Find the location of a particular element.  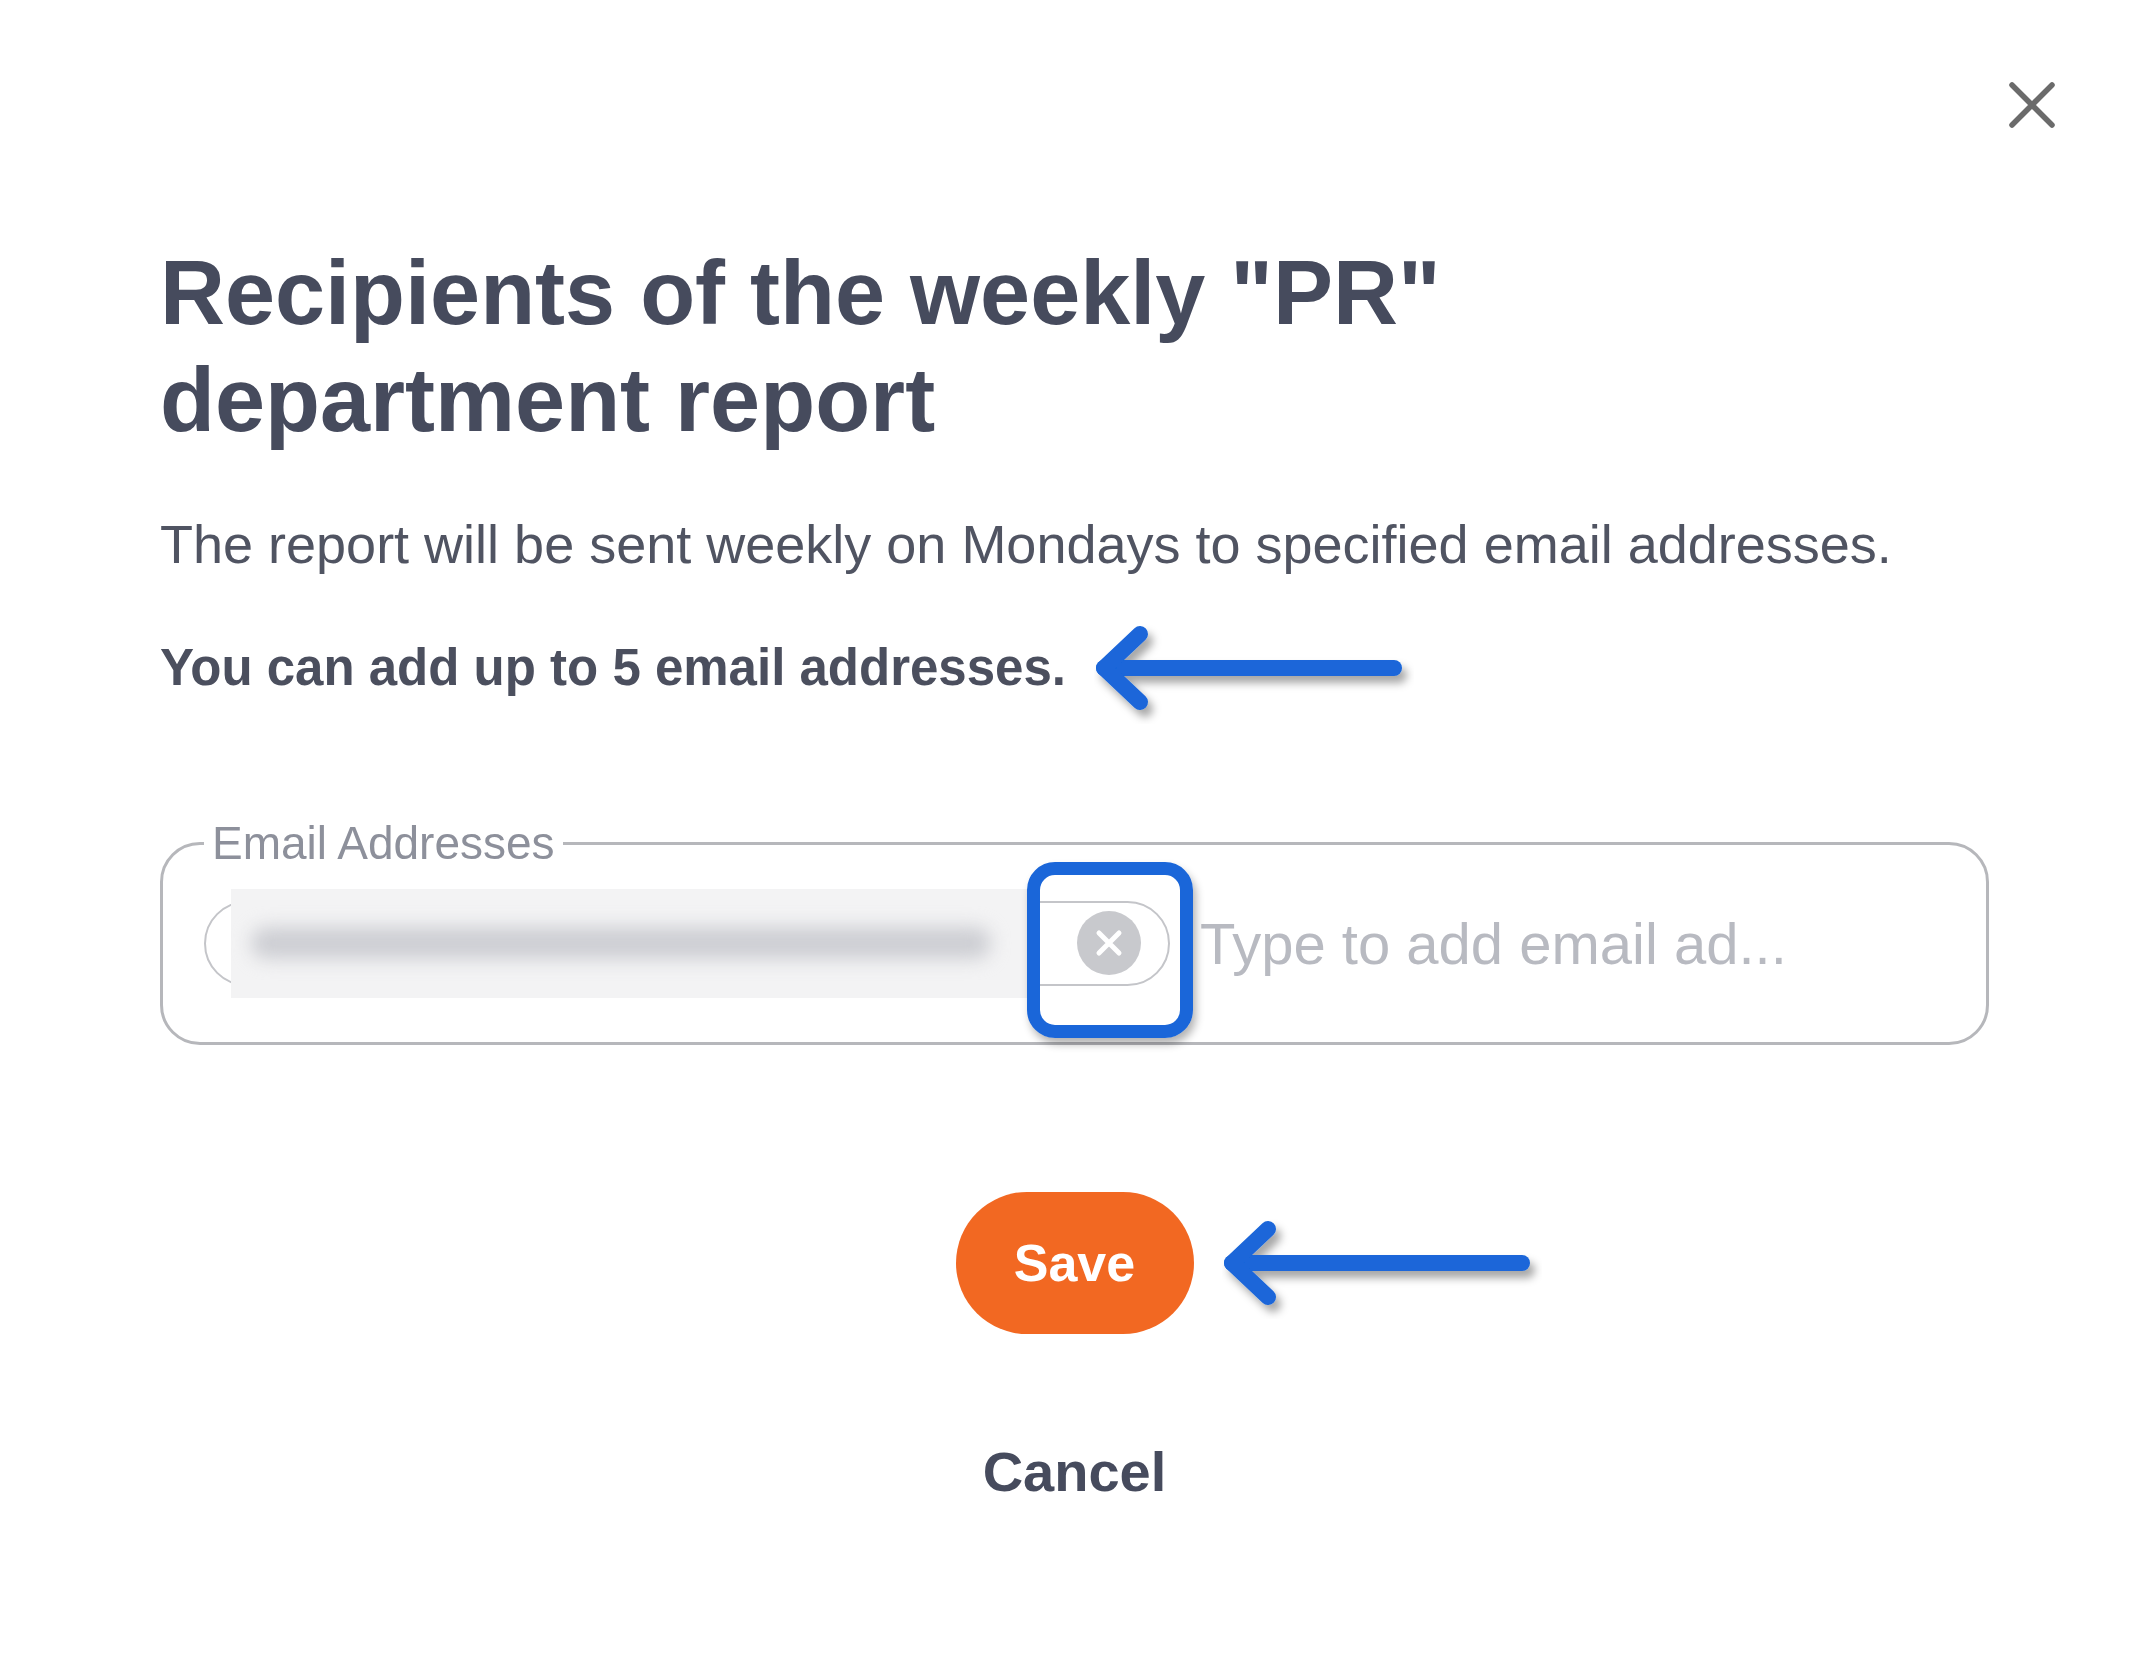

close-icon is located at coordinates (2032, 105).